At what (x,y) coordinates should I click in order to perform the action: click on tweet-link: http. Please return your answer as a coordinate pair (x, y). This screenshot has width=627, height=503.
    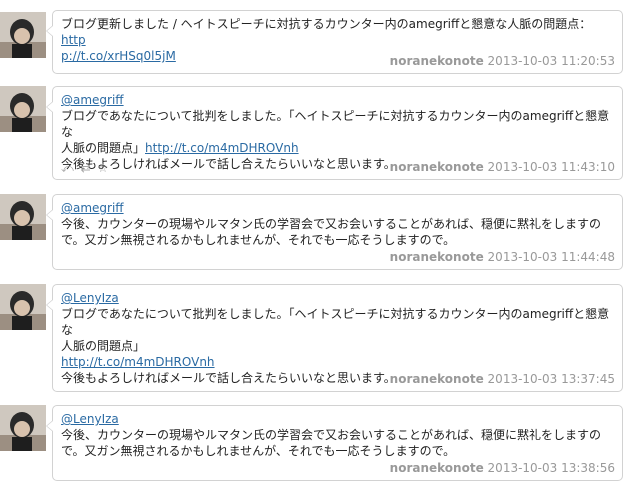
    Looking at the image, I should click on (73, 40).